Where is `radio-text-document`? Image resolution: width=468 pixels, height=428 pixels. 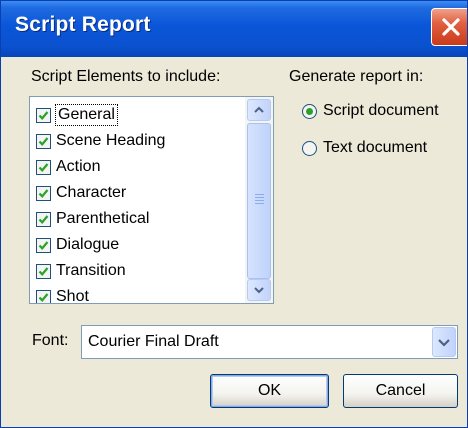
radio-text-document is located at coordinates (309, 148).